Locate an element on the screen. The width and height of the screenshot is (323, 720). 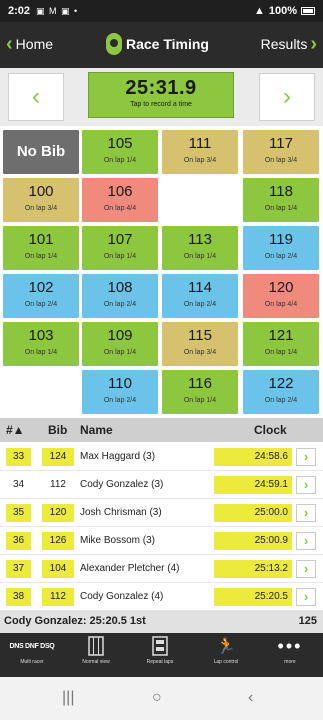
result-row: 36 126 Mike Bossom (3) 25:00.9 › is located at coordinates (161, 541).